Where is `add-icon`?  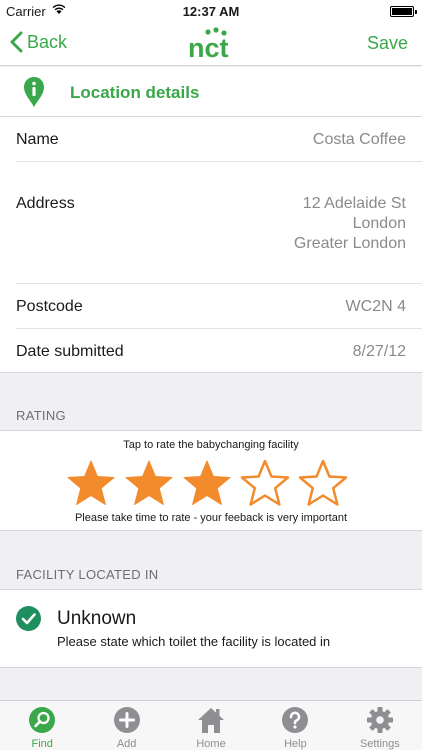 add-icon is located at coordinates (126, 720).